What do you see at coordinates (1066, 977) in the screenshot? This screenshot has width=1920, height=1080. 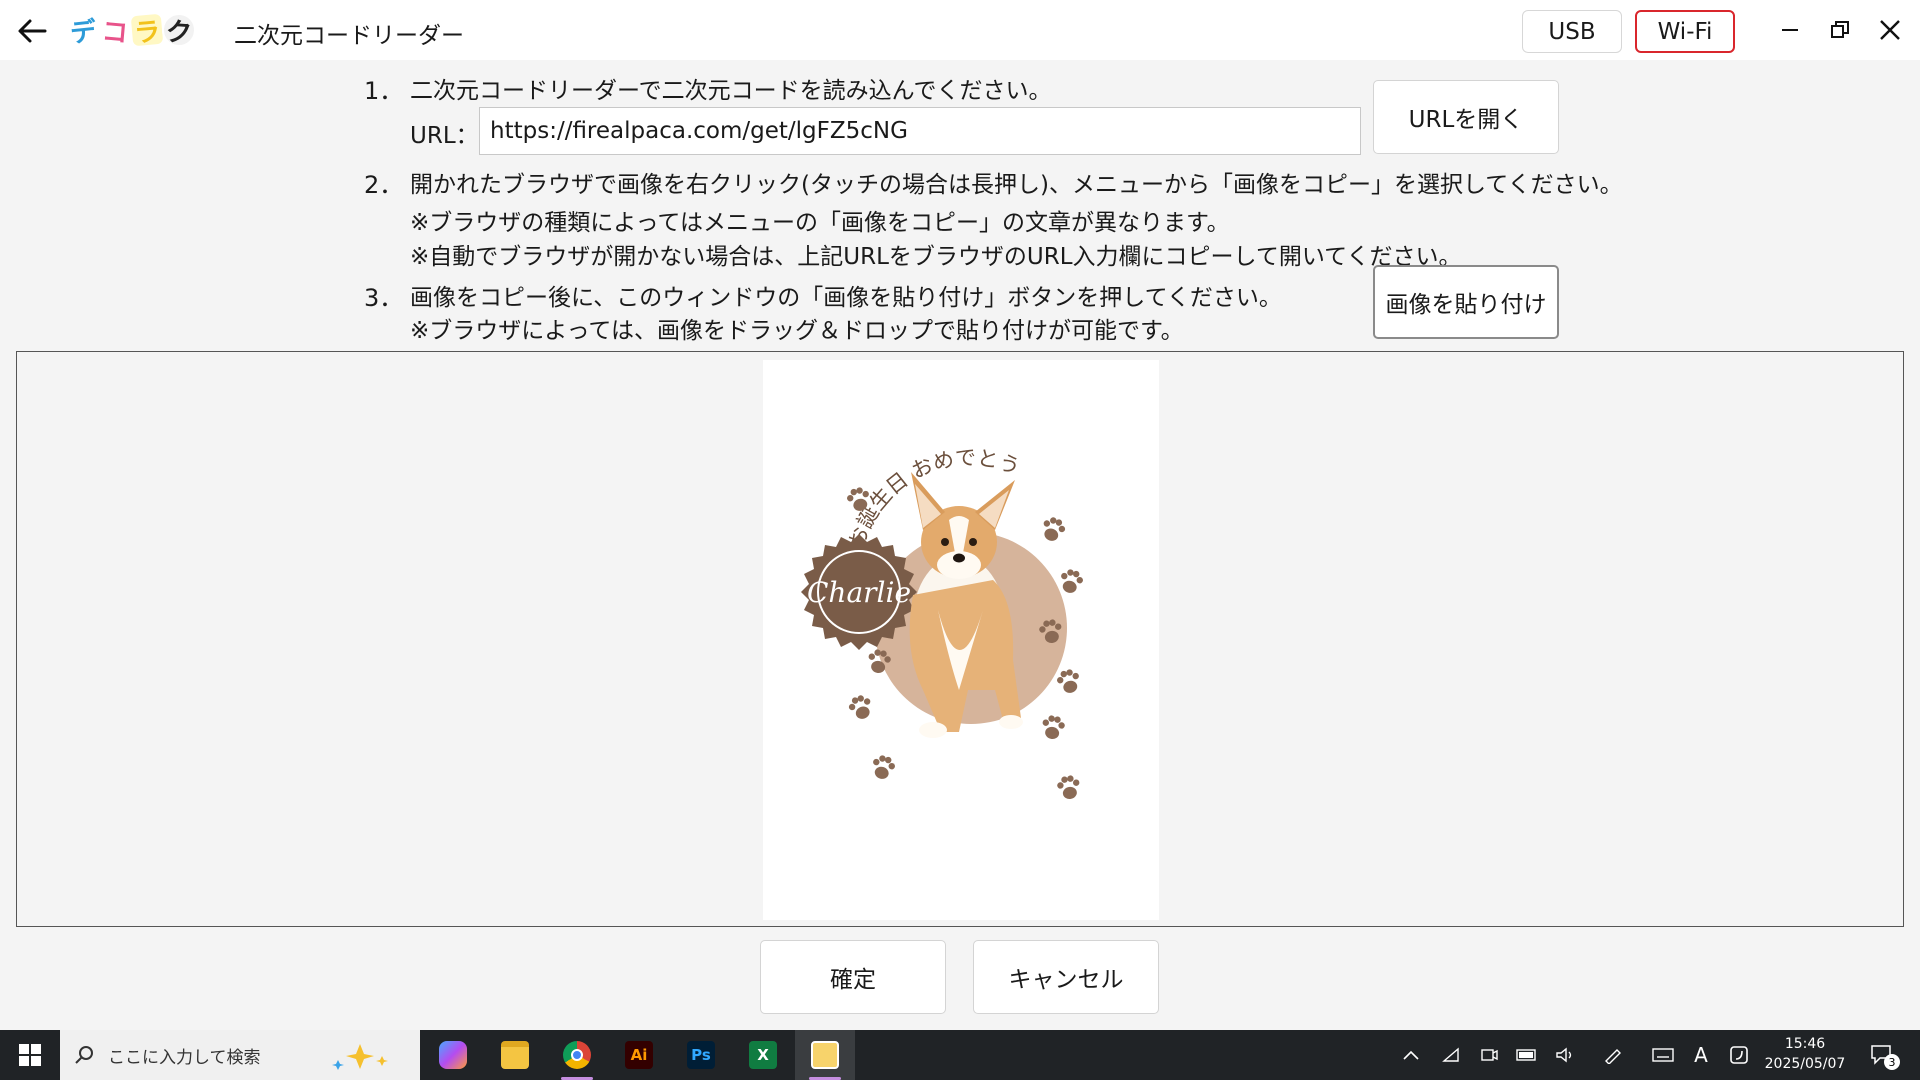 I see `cancel-button: キャンセル` at bounding box center [1066, 977].